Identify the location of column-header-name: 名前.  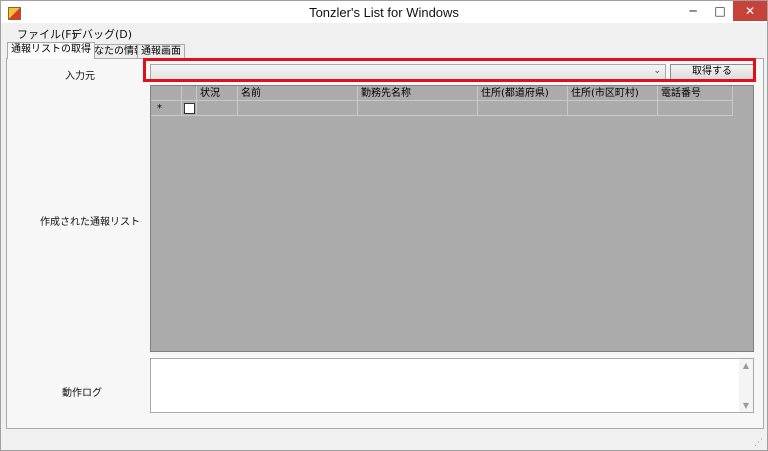
(298, 93).